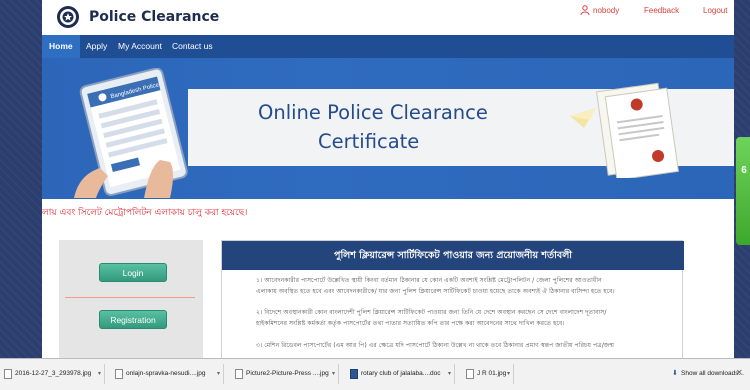 This screenshot has height=390, width=750. What do you see at coordinates (606, 10) in the screenshot?
I see `username-link: nobody` at bounding box center [606, 10].